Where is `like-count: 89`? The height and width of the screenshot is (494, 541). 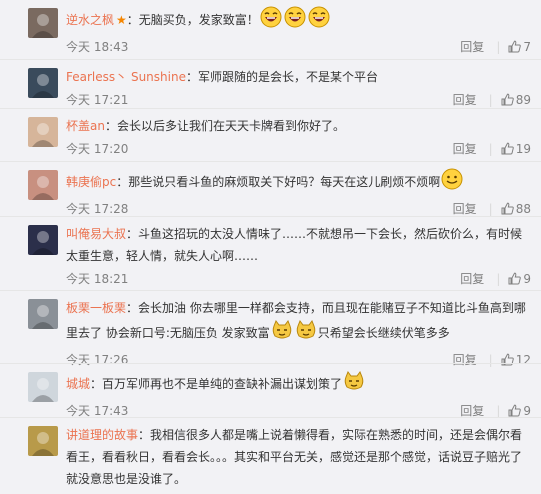
like-count: 89 is located at coordinates (523, 100).